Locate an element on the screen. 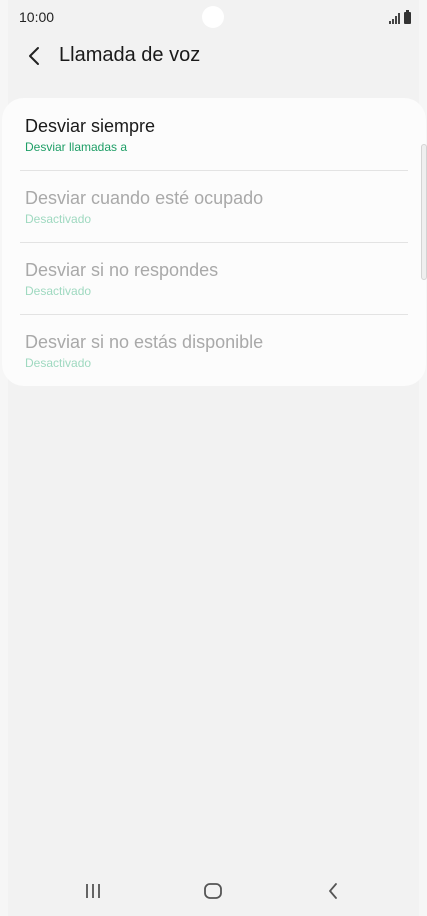  row-subtitle: Desviar llamadas a is located at coordinates (76, 147).